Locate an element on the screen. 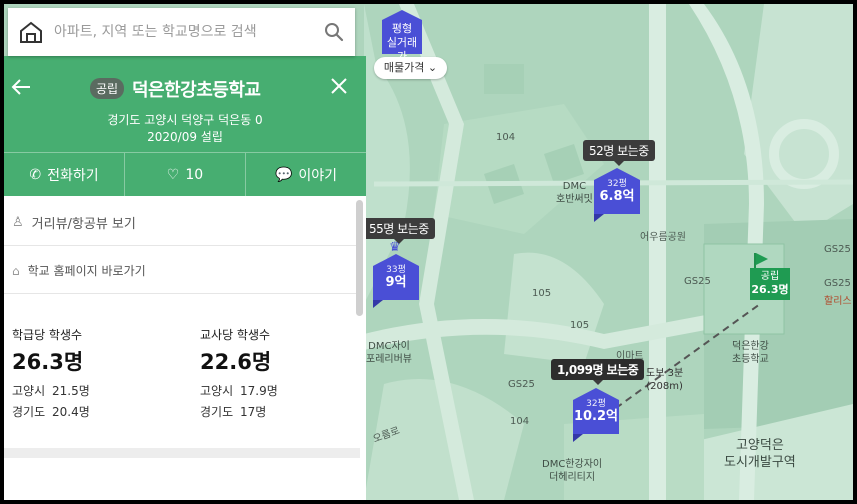 This screenshot has width=857, height=504. listing-price: 10.2억 is located at coordinates (596, 416).